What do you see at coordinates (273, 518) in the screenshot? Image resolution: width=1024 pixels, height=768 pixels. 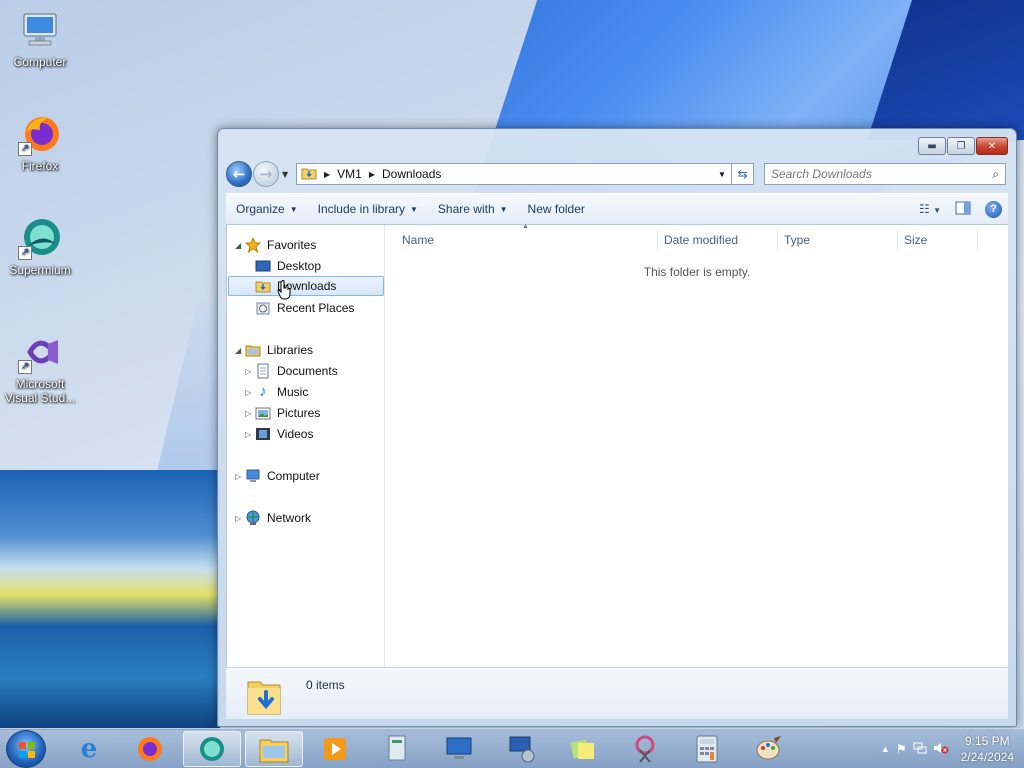 I see `nav-network: ▷ Network` at bounding box center [273, 518].